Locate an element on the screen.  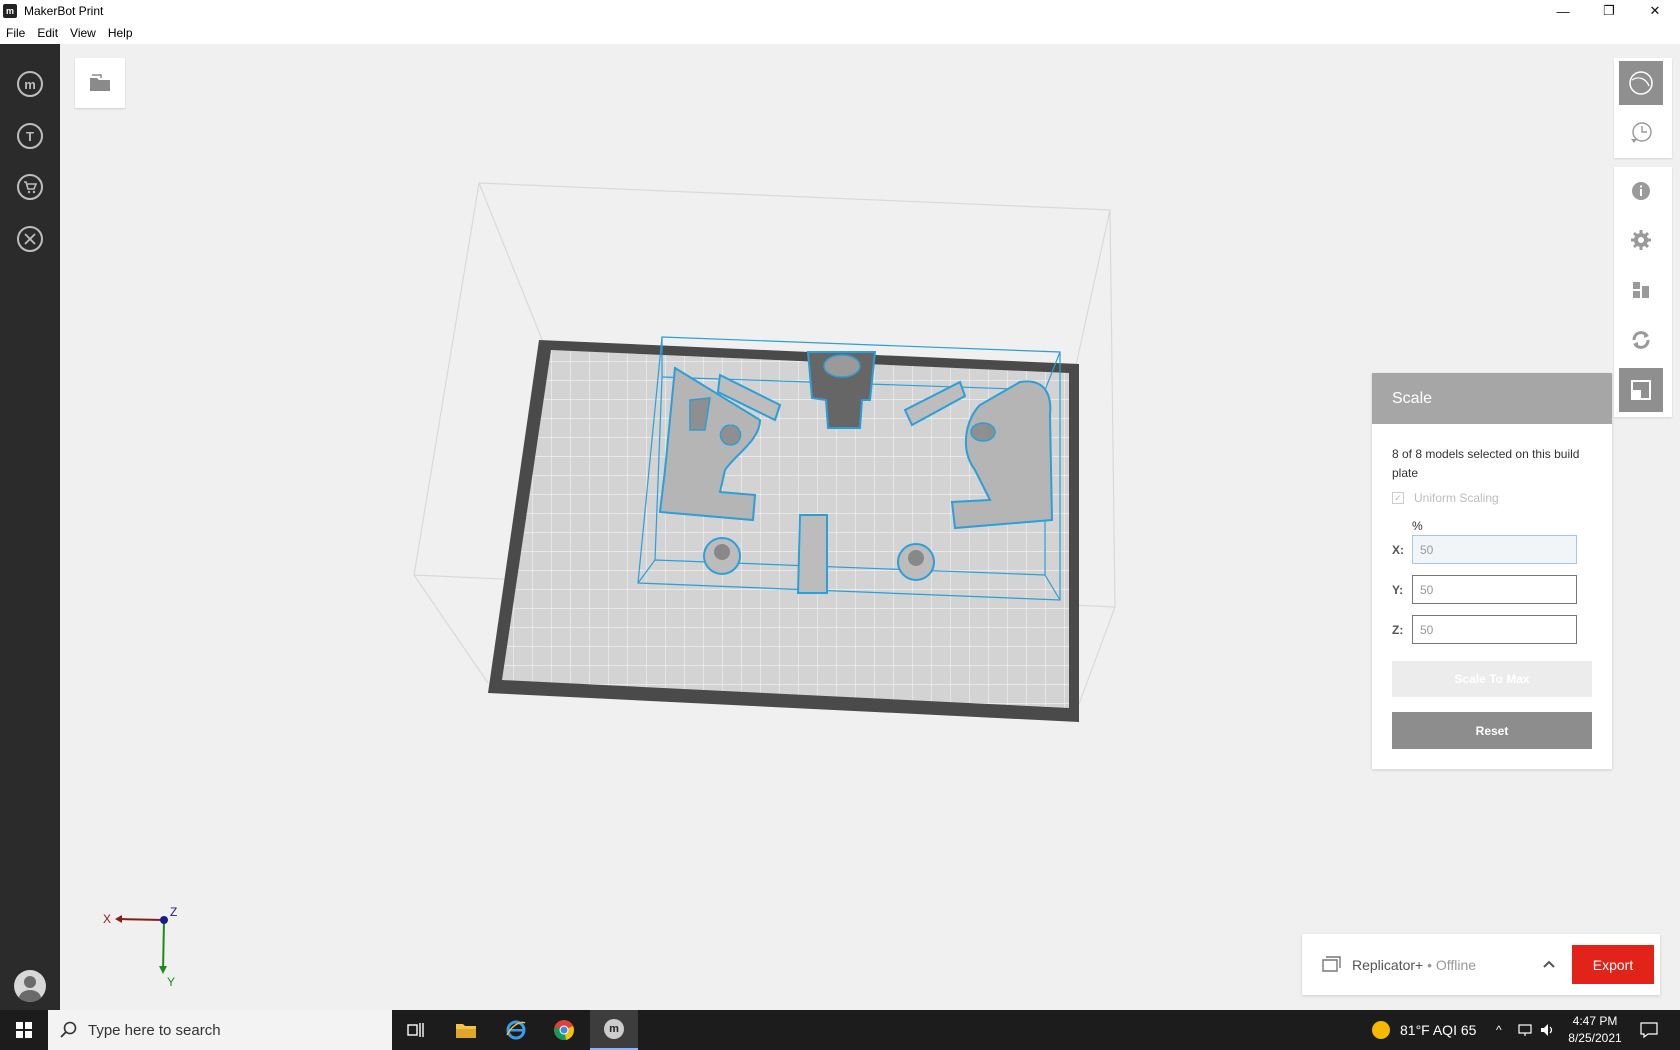
internet-explorer-button is located at coordinates (516, 1030).